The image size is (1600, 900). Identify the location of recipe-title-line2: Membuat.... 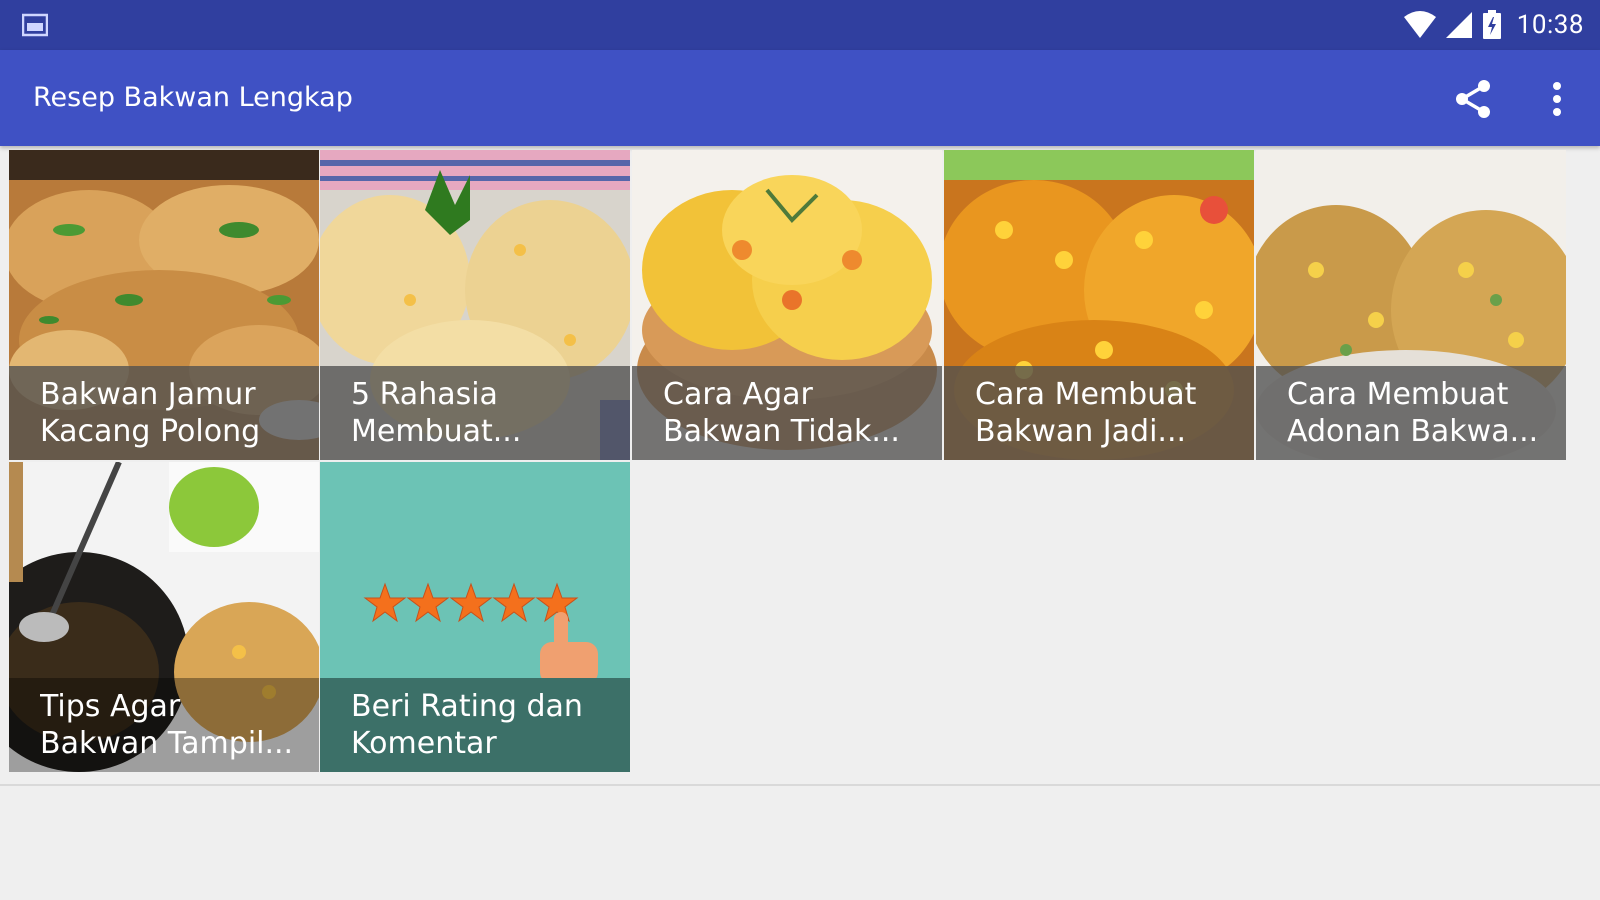
(436, 431).